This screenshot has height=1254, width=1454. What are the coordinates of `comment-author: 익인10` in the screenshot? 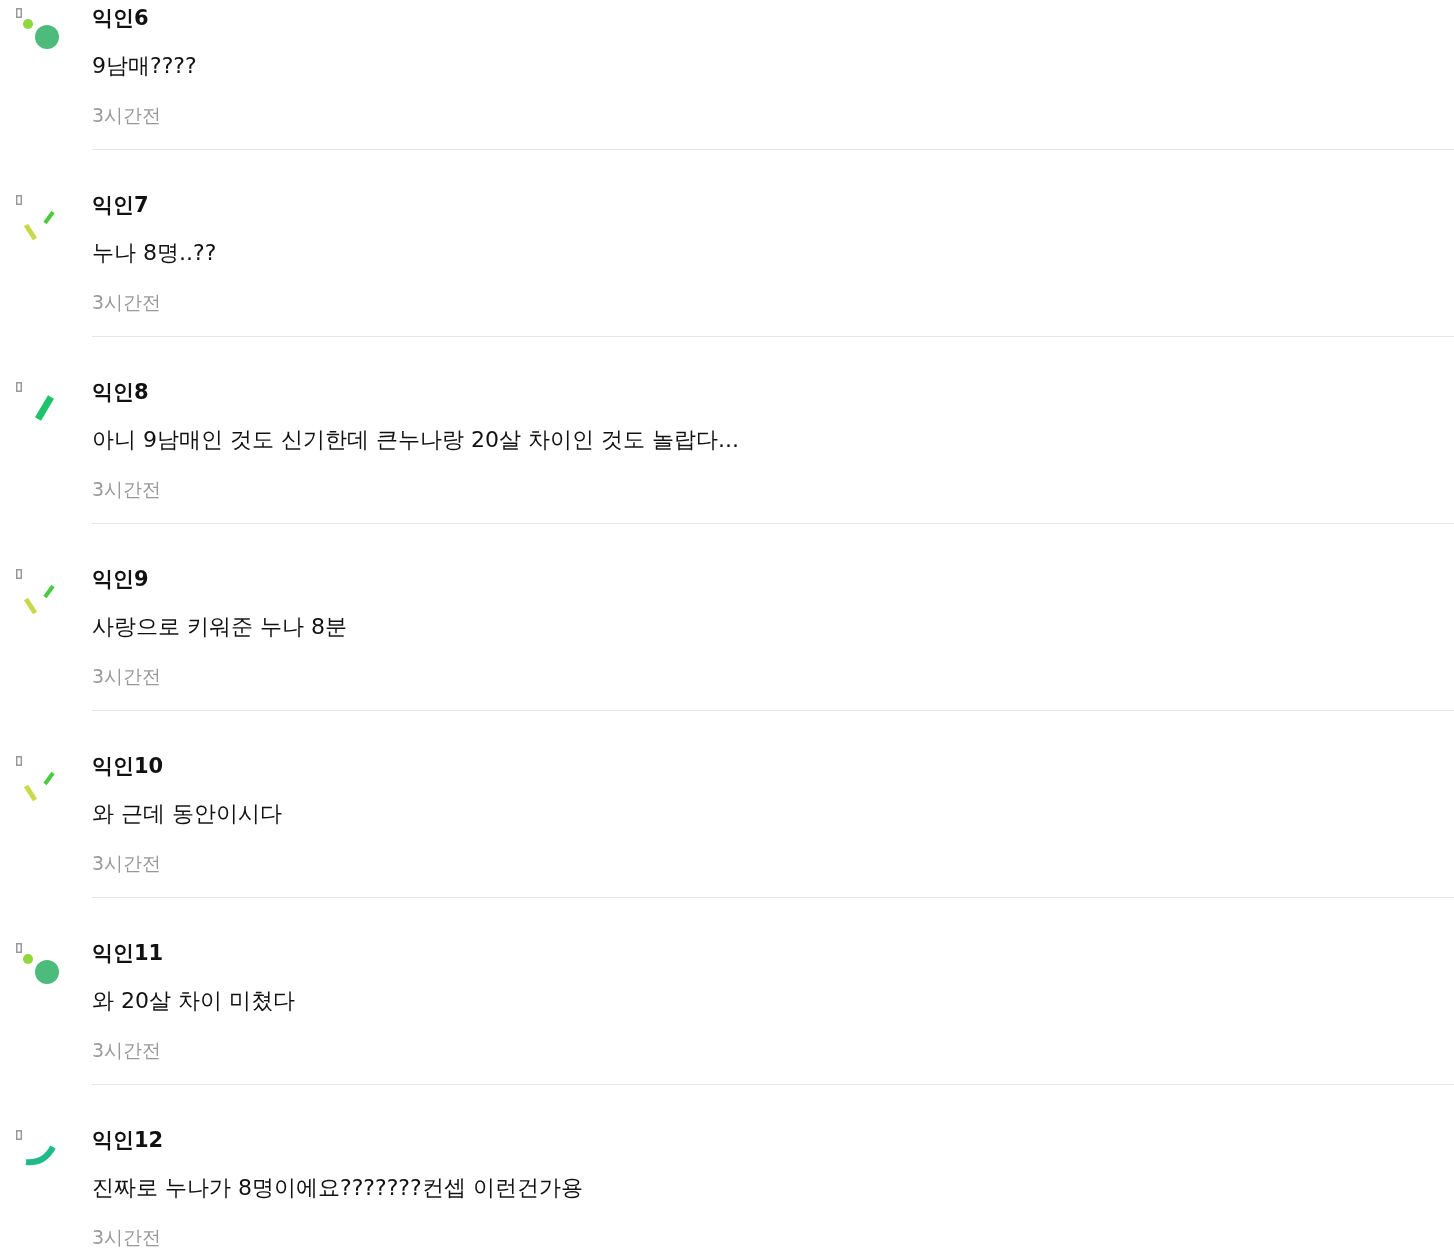 It's located at (128, 766).